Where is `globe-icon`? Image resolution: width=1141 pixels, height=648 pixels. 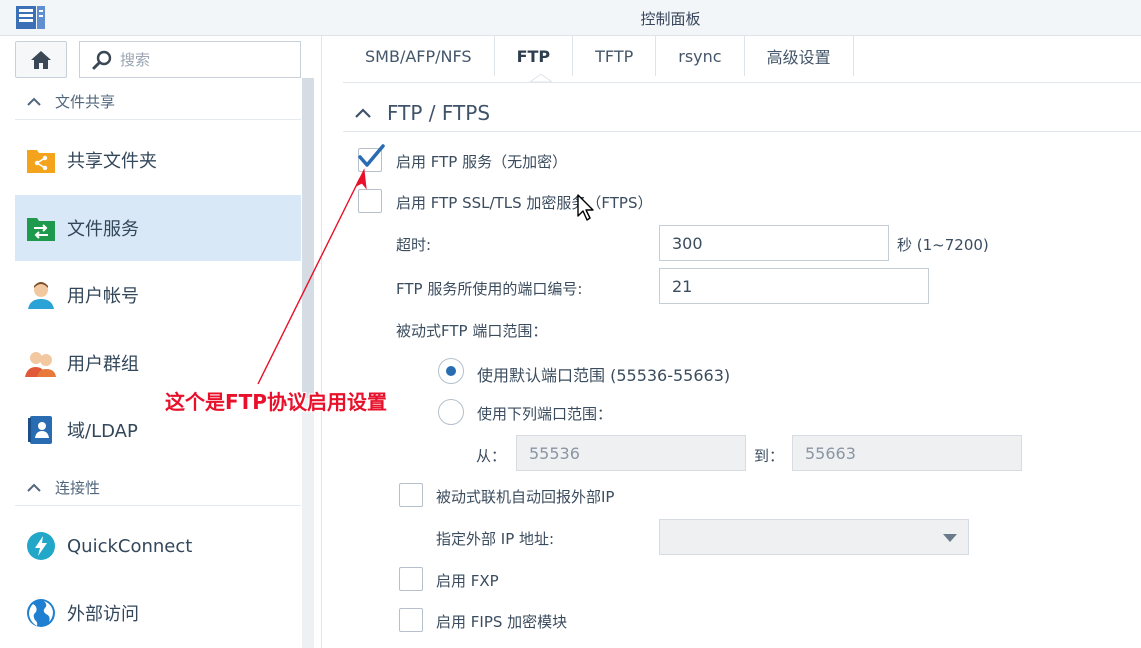 globe-icon is located at coordinates (41, 613).